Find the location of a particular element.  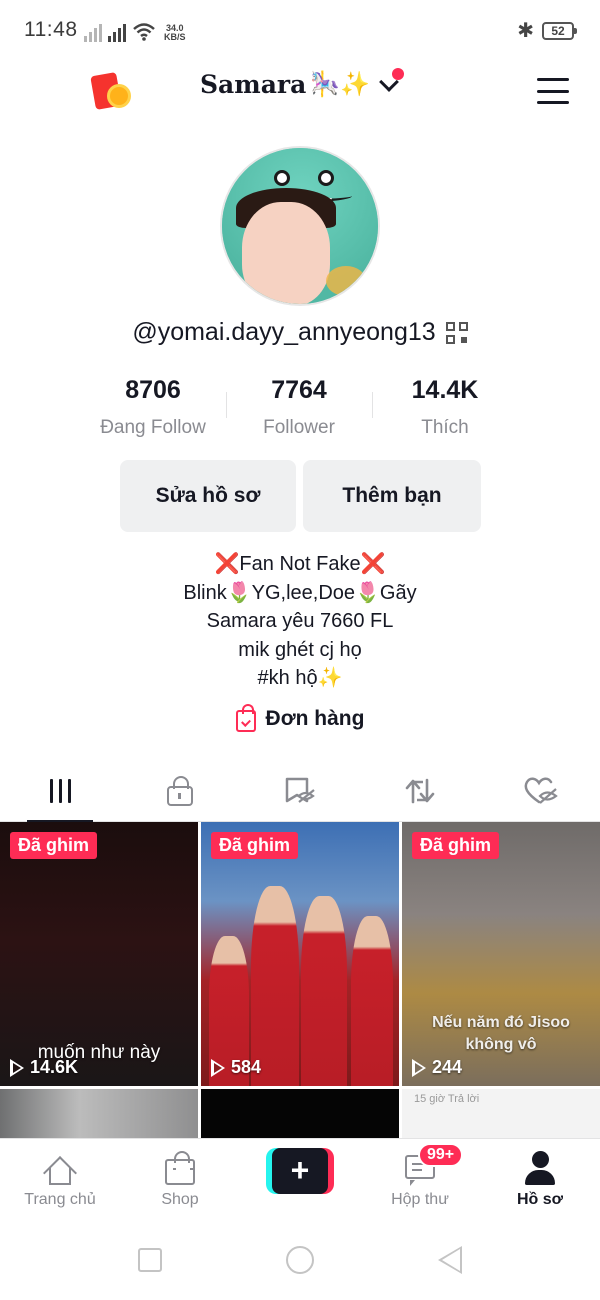

stat-label: Đang Follow is located at coordinates (153, 427).